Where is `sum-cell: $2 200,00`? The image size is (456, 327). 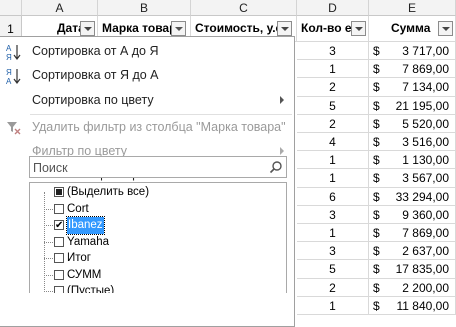 sum-cell: $2 200,00 is located at coordinates (412, 287).